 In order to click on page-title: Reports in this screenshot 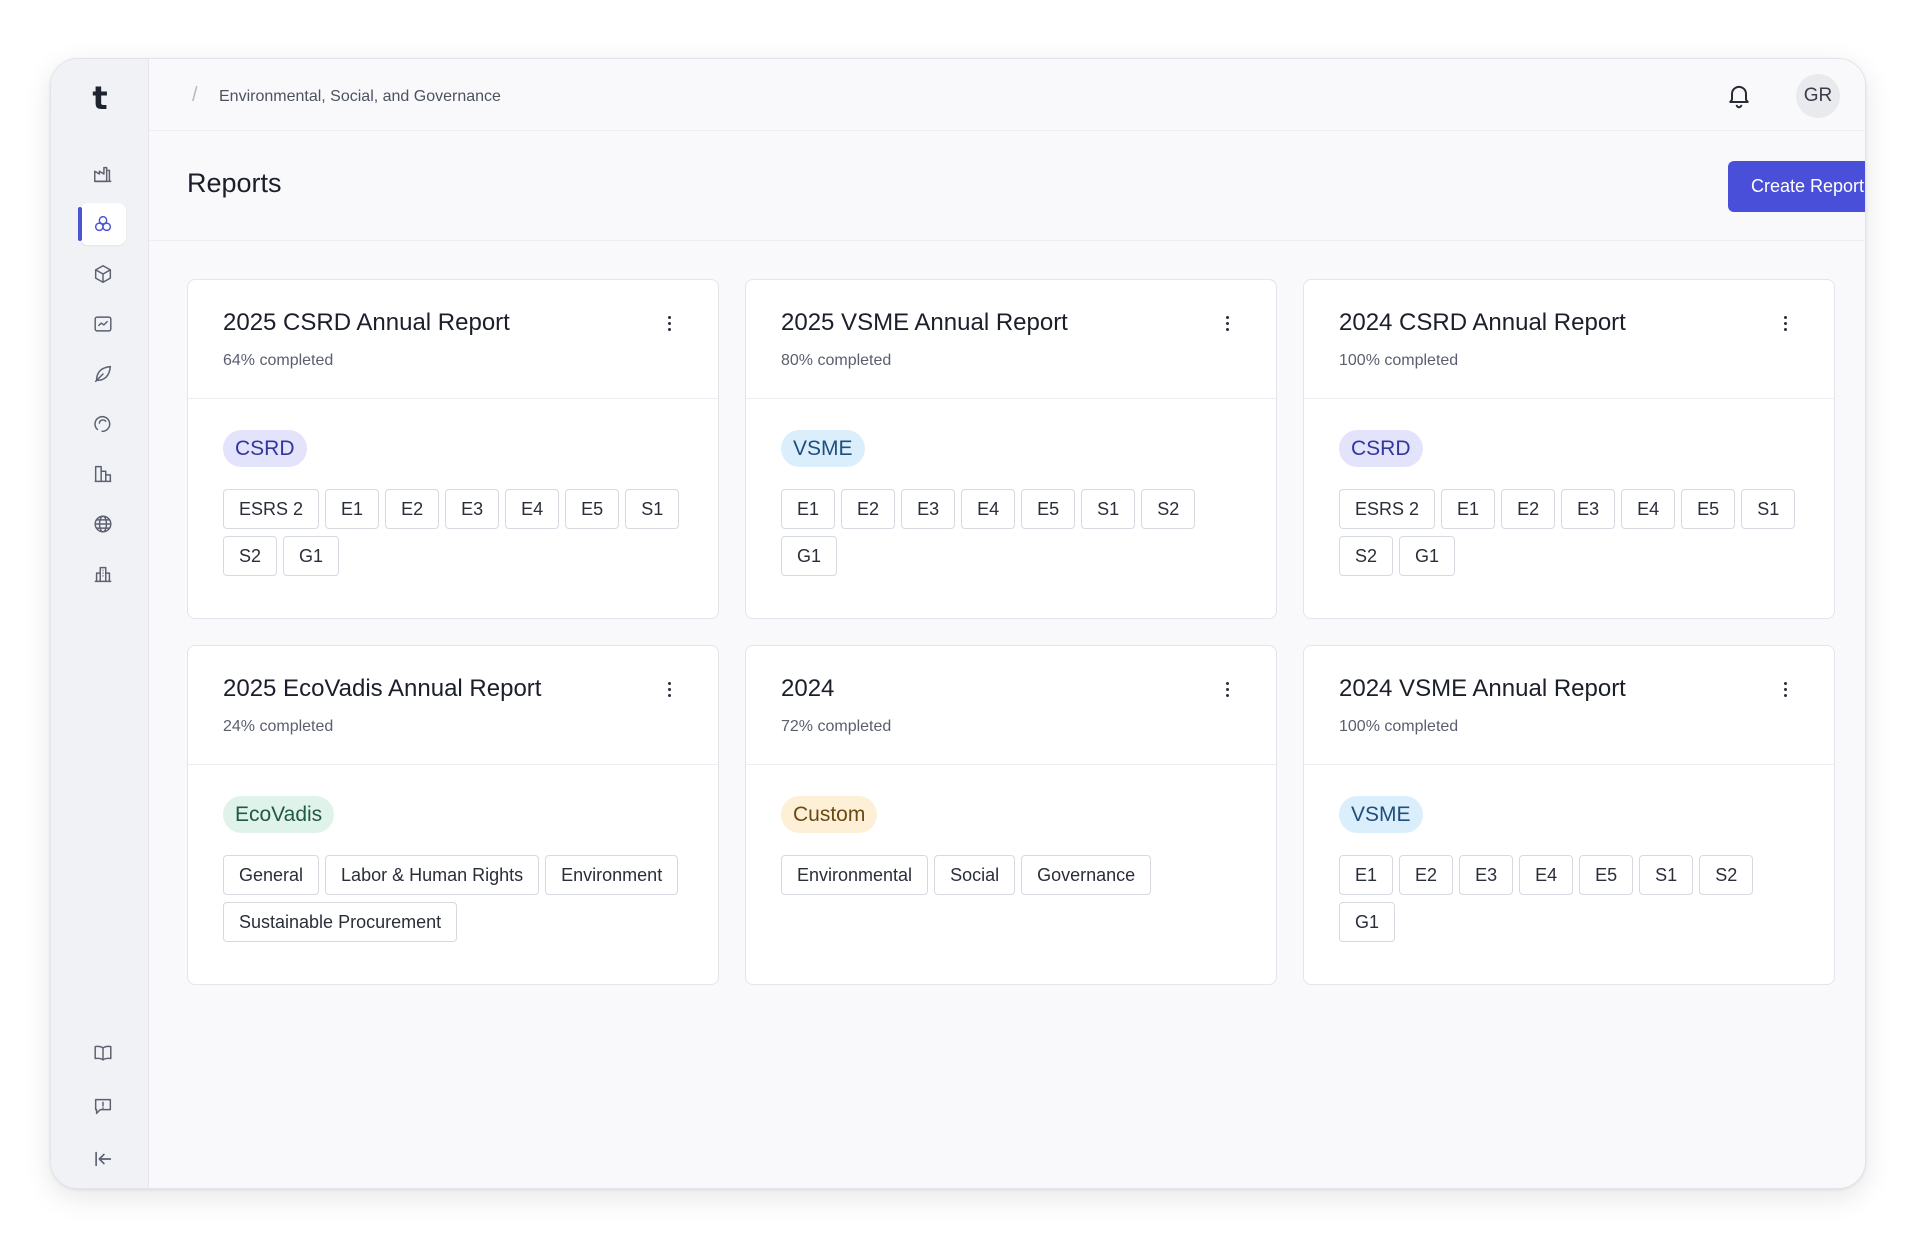, I will do `click(234, 183)`.